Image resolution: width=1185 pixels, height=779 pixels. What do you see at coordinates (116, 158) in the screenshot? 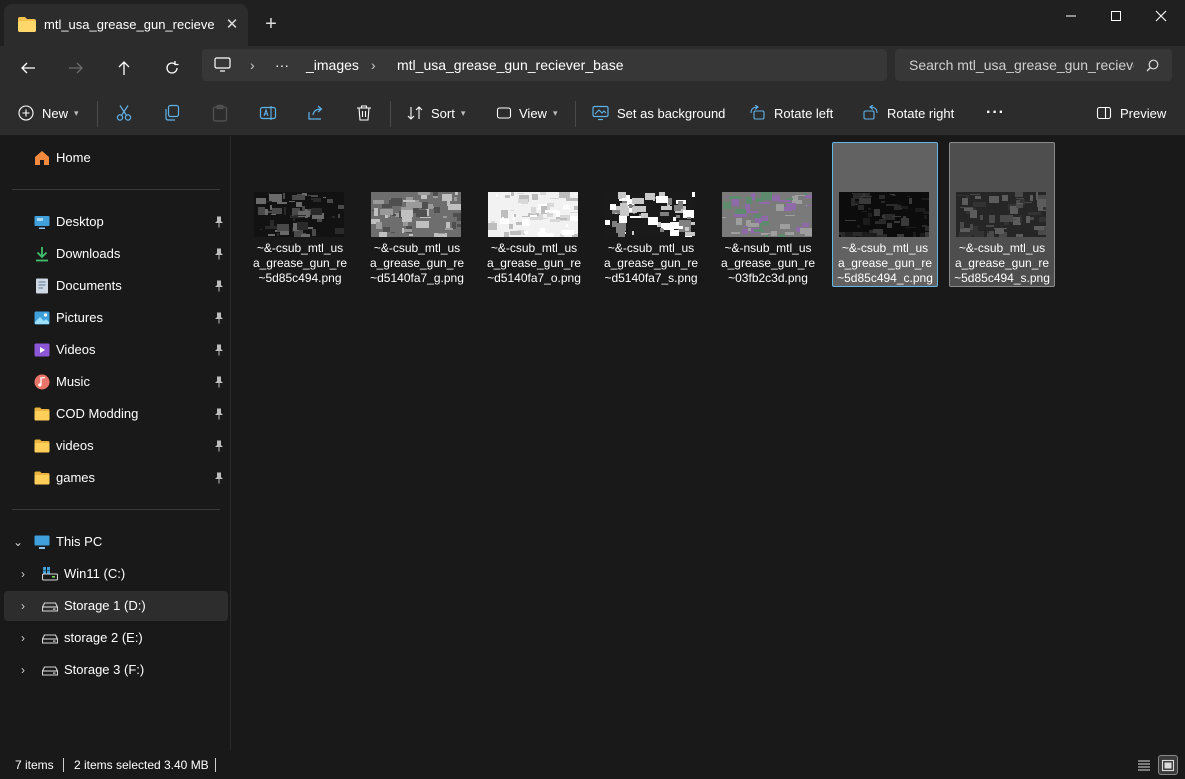
I see `sidebar-item-home: Home` at bounding box center [116, 158].